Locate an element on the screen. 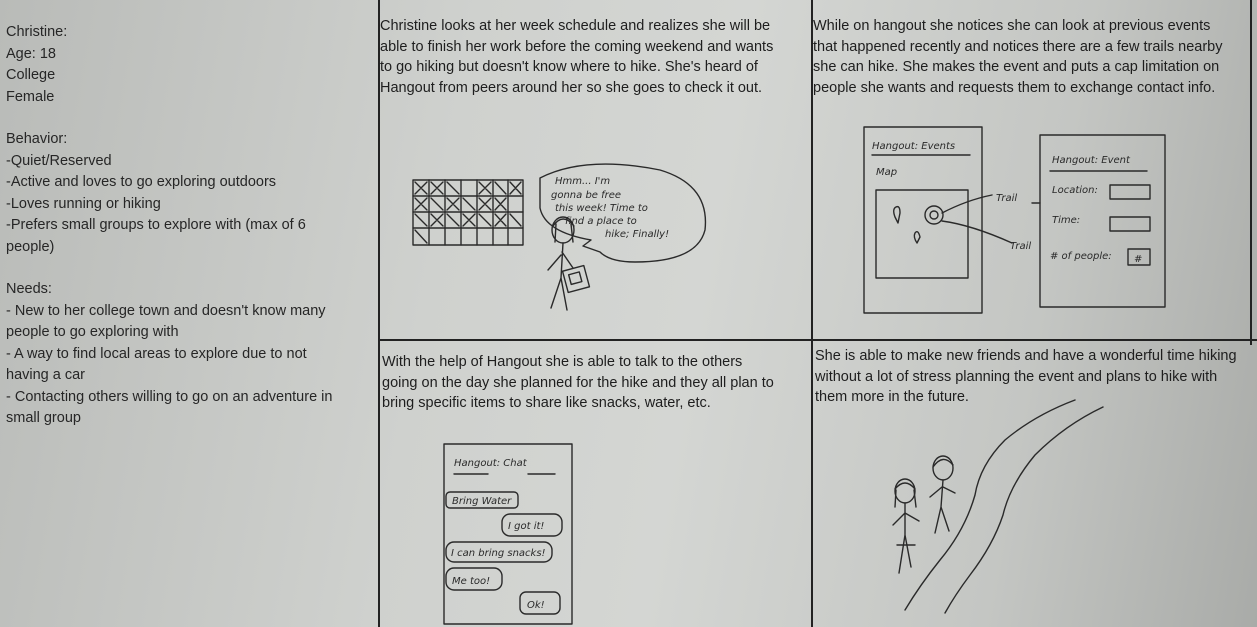 The height and width of the screenshot is (627, 1257). grid-divider is located at coordinates (817, 340).